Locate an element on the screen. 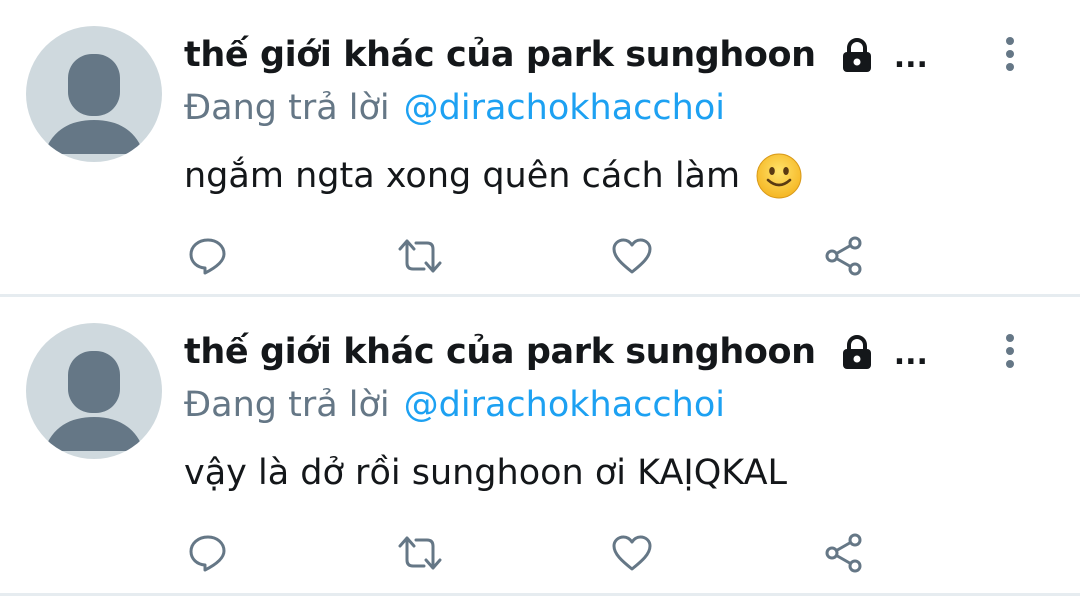 The width and height of the screenshot is (1080, 596). tweet-body: ngắm ngta xong quên cách làm is located at coordinates (494, 176).